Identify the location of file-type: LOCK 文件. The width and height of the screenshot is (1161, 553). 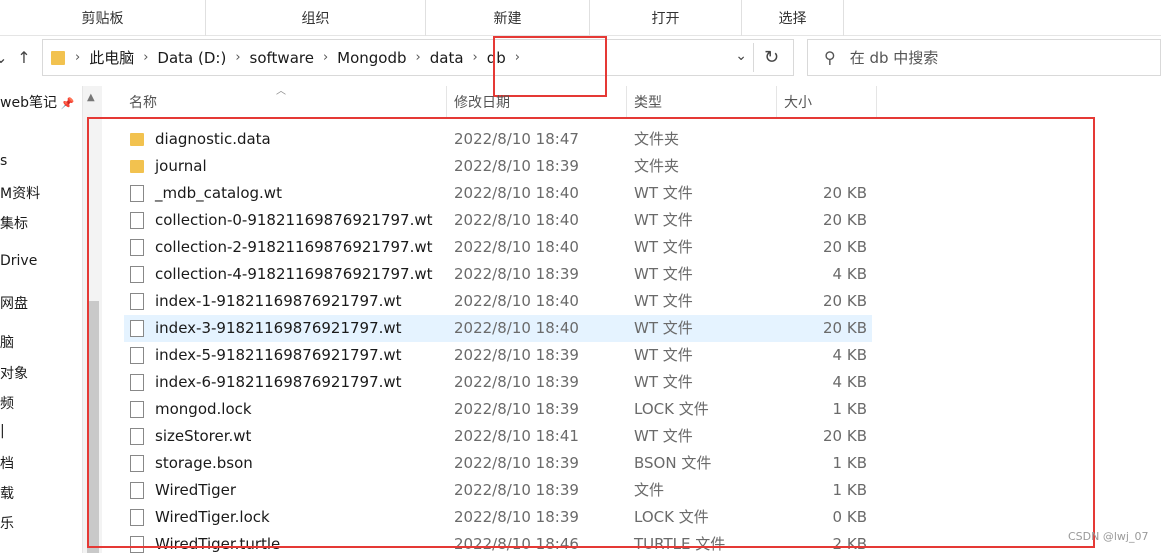
(671, 517).